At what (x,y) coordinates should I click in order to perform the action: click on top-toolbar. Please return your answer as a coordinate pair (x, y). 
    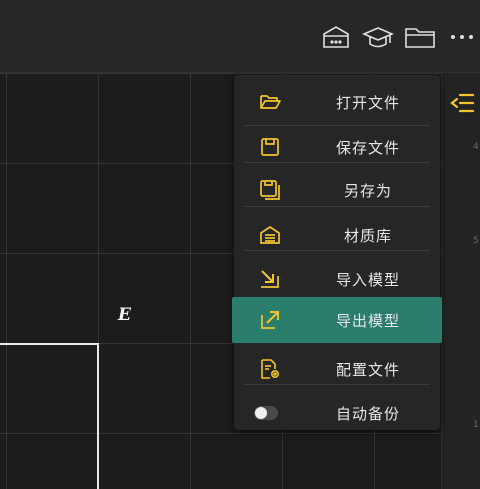
    Looking at the image, I should click on (240, 36).